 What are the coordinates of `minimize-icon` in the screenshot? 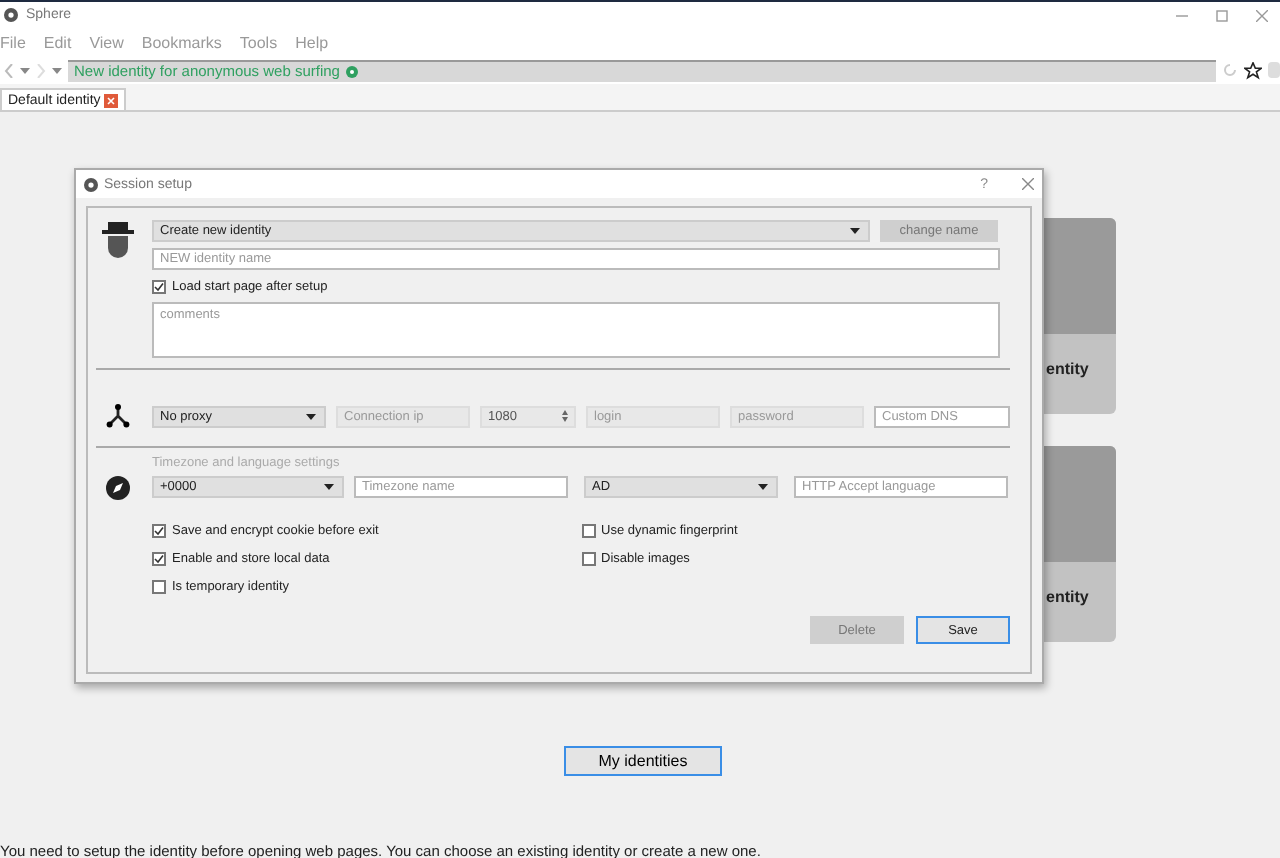 It's located at (1182, 15).